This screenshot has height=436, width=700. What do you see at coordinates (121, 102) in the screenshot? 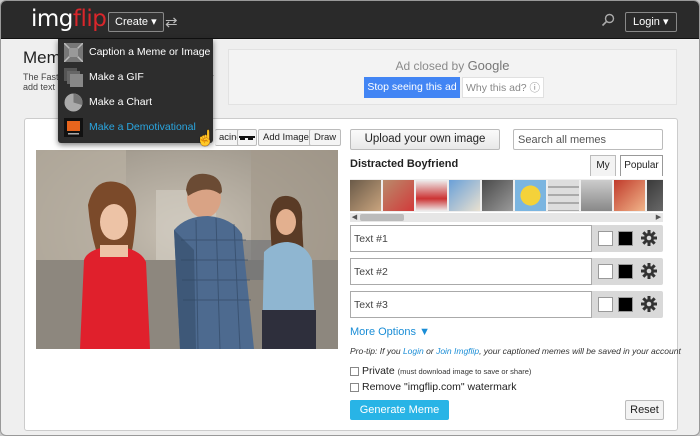
I see `menu-item-label: Make a Chart` at bounding box center [121, 102].